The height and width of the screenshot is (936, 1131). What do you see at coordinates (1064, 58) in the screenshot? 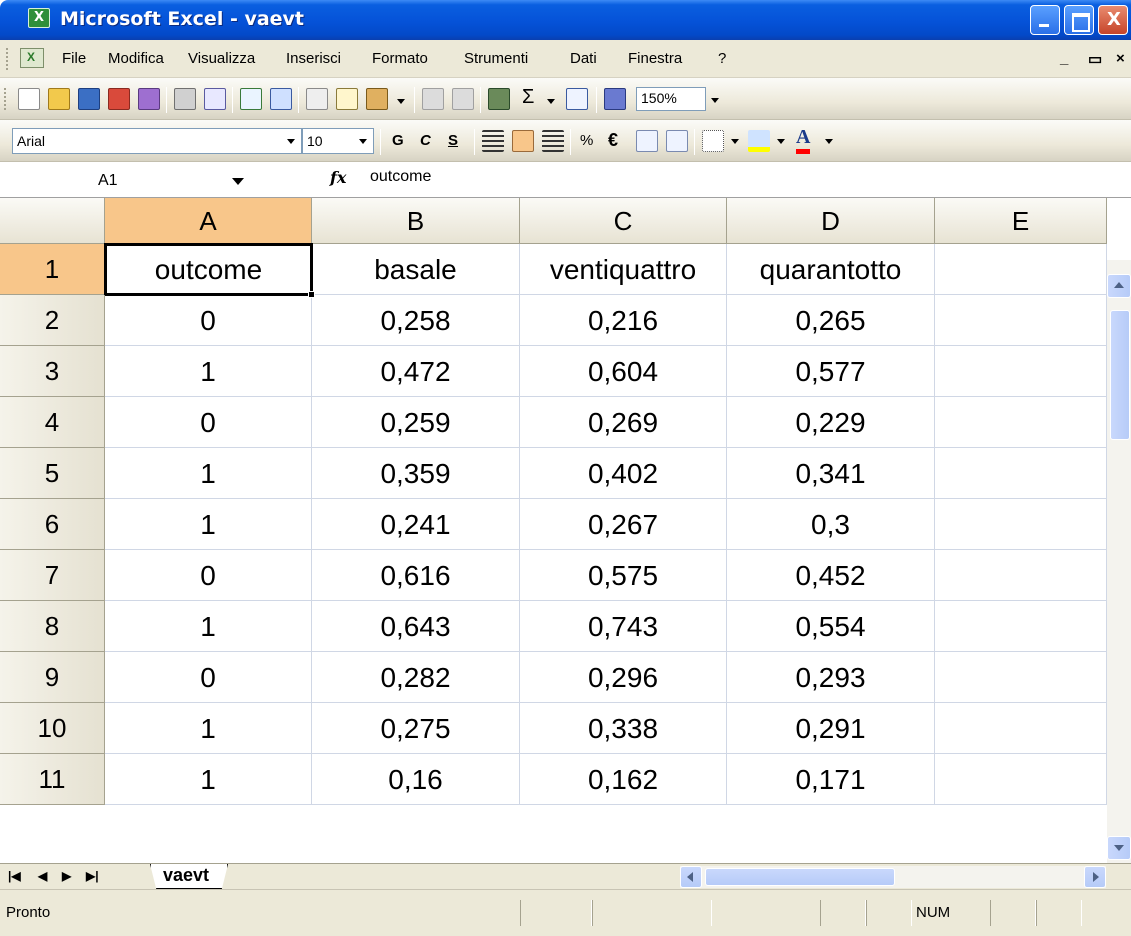
I see `minimize-doc-icon: _` at bounding box center [1064, 58].